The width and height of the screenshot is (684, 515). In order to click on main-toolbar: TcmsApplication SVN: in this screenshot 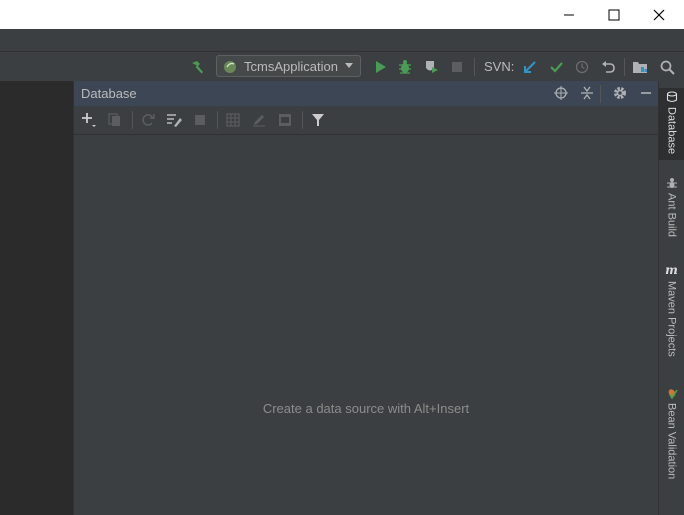, I will do `click(342, 66)`.